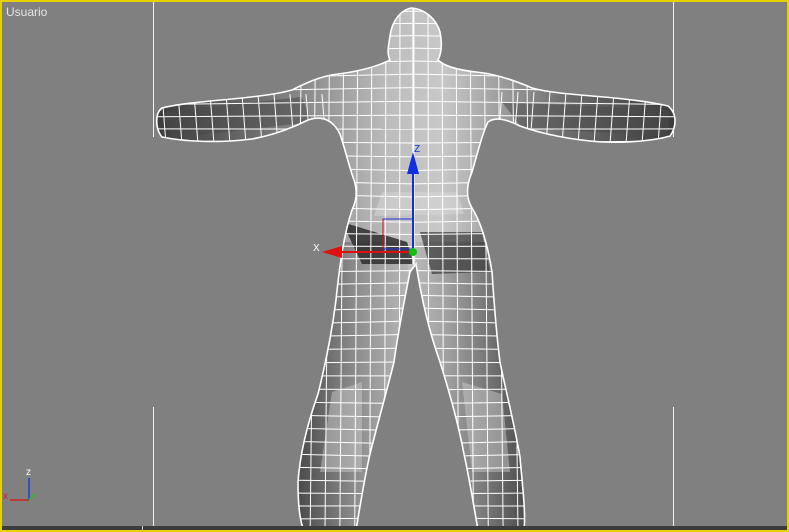 The image size is (789, 532). What do you see at coordinates (26, 12) in the screenshot?
I see `viewport-label: Usuario` at bounding box center [26, 12].